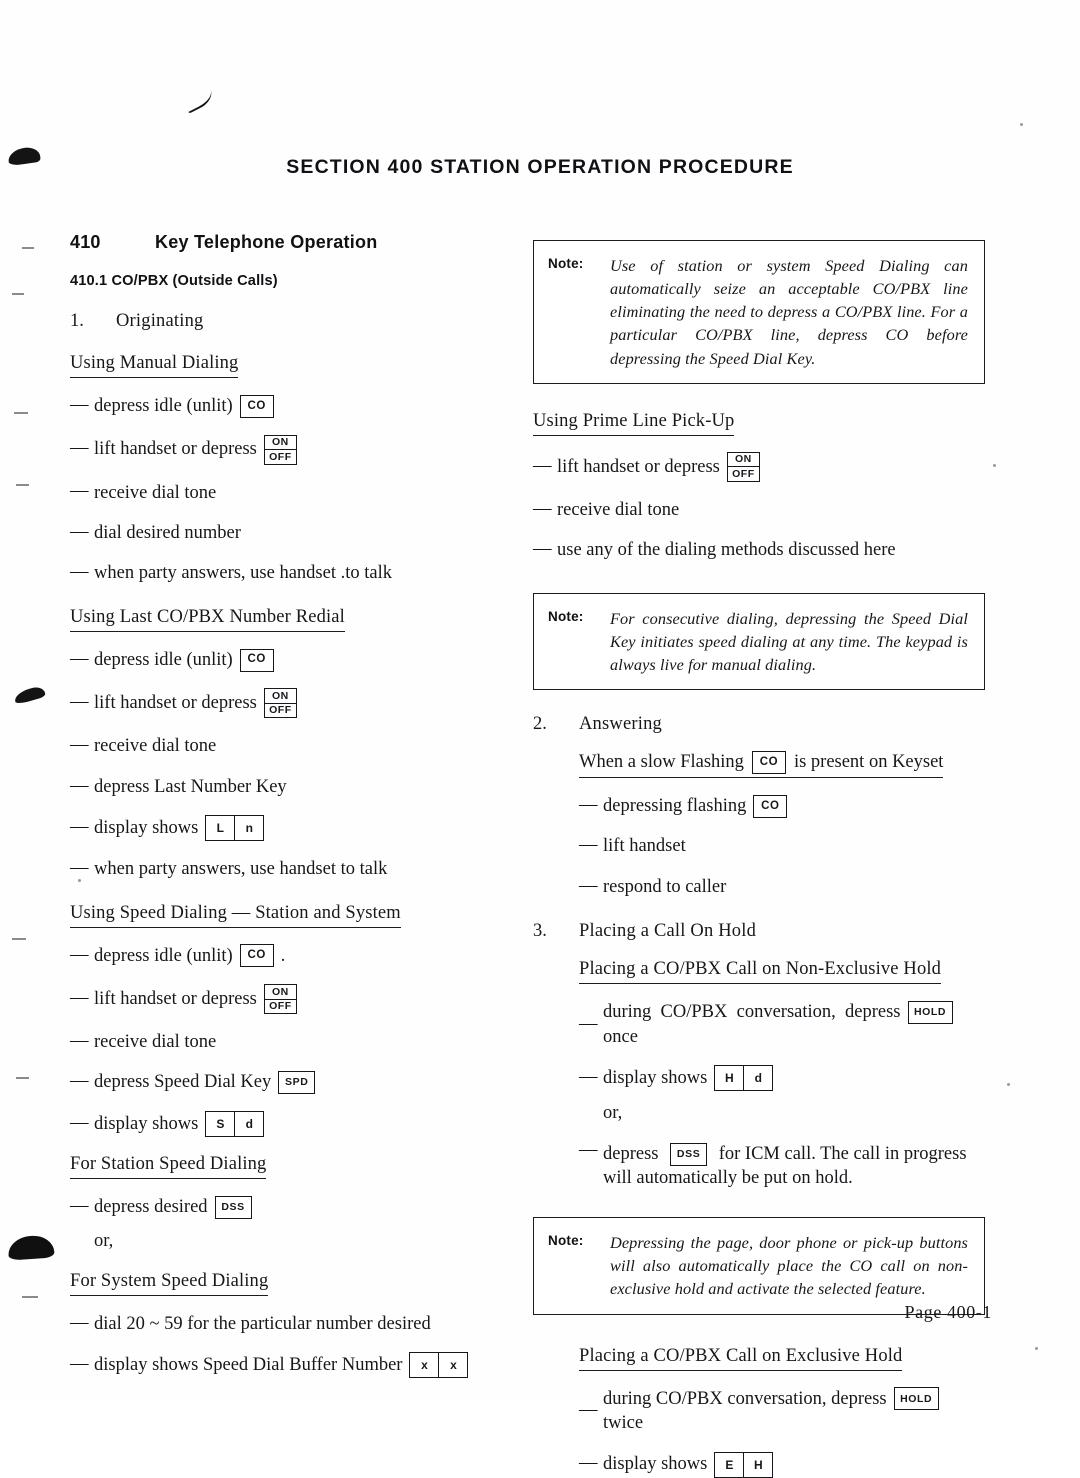  I want to click on heading-speed-dialing-wrap: Using Speed Dialing — Station and System, so click(290, 915).